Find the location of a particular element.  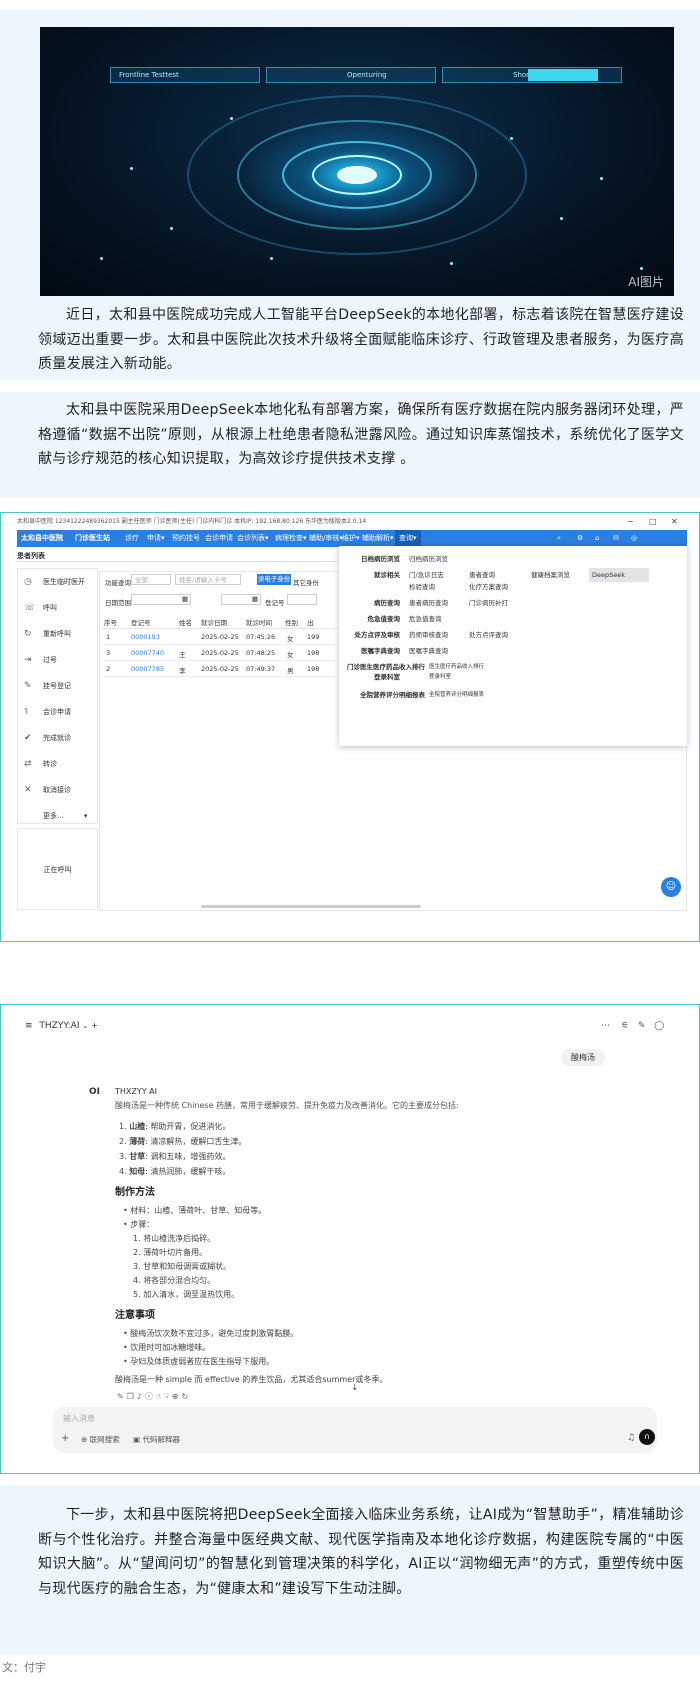

info-icon: ⓘ is located at coordinates (150, 1396).